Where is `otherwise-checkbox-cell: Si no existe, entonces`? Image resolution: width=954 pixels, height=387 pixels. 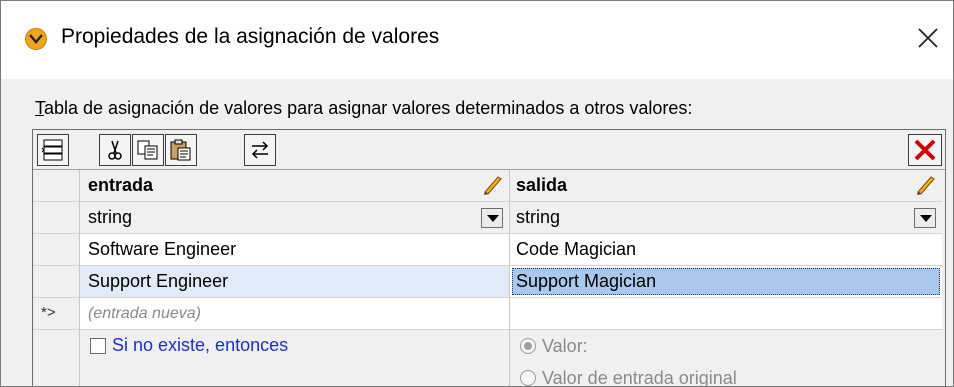
otherwise-checkbox-cell: Si no existe, entonces is located at coordinates (295, 358).